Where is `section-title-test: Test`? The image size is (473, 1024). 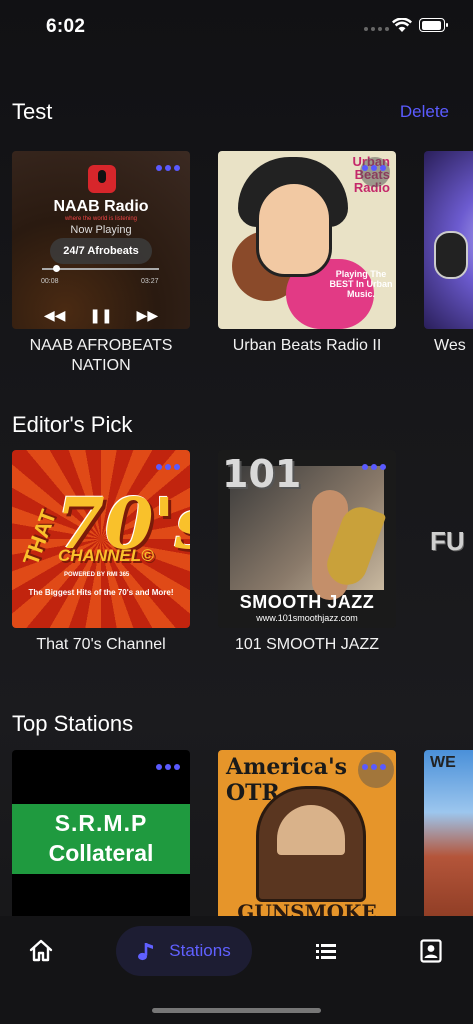 section-title-test: Test is located at coordinates (32, 111).